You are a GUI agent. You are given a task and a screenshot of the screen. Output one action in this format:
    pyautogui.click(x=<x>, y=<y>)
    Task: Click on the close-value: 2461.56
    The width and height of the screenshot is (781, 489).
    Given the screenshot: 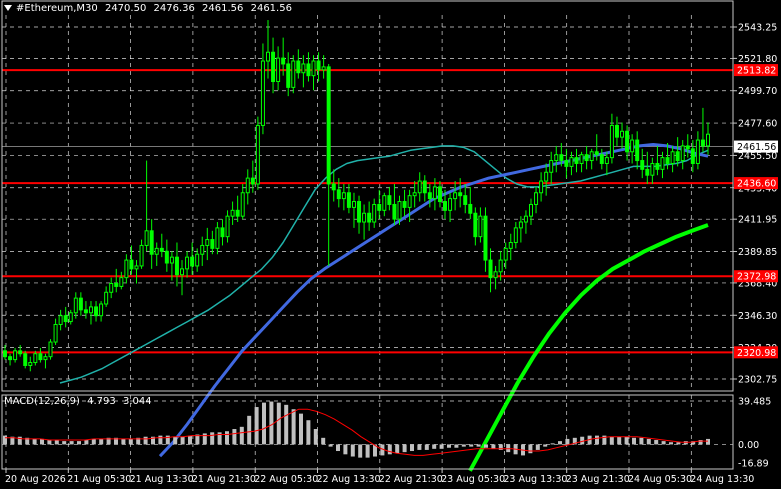 What is the action you would take?
    pyautogui.click(x=271, y=8)
    